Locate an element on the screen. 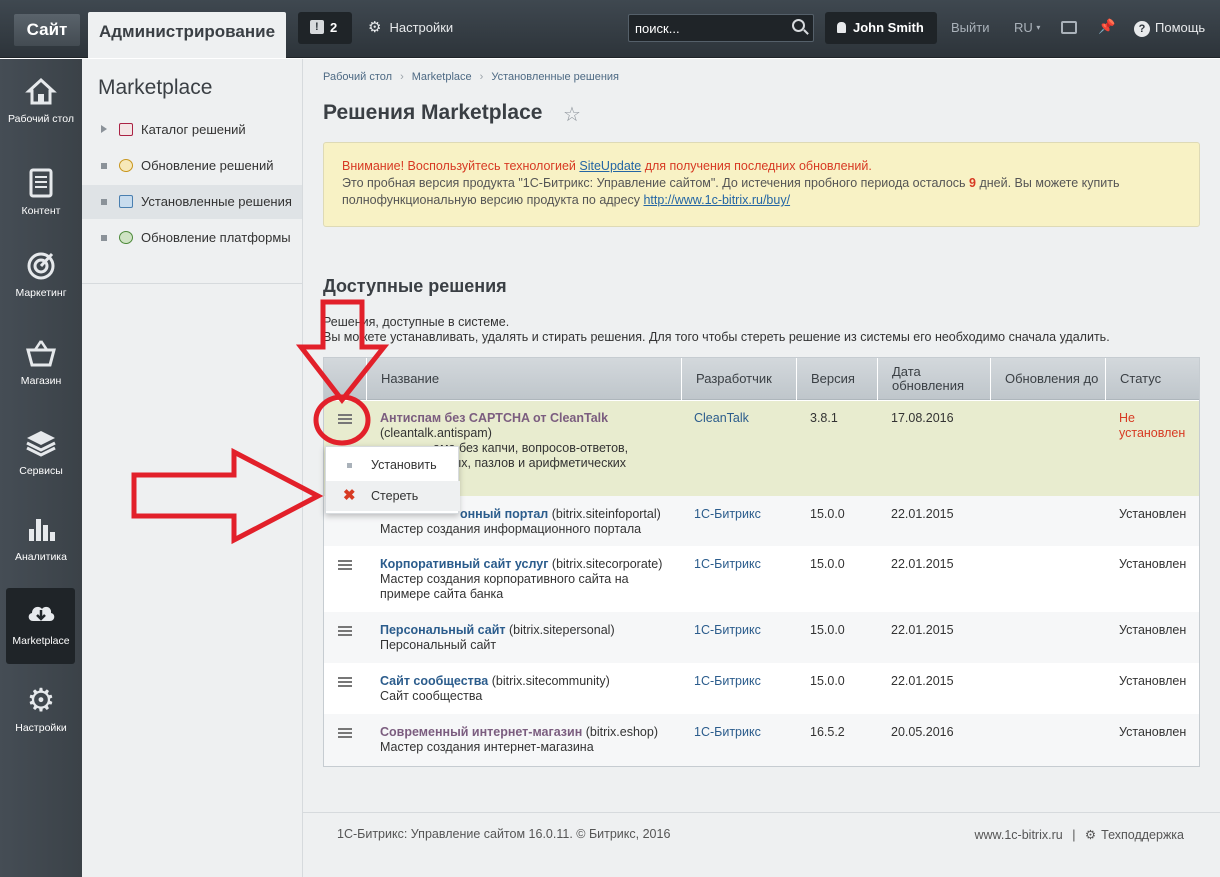  submenu-item-updates: Обновление решений is located at coordinates (192, 166).